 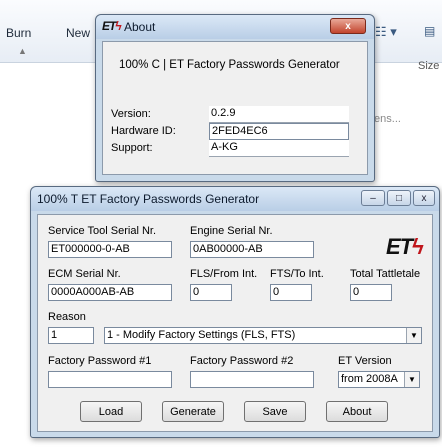 I want to click on fls-label: FLS/From Int., so click(x=224, y=274).